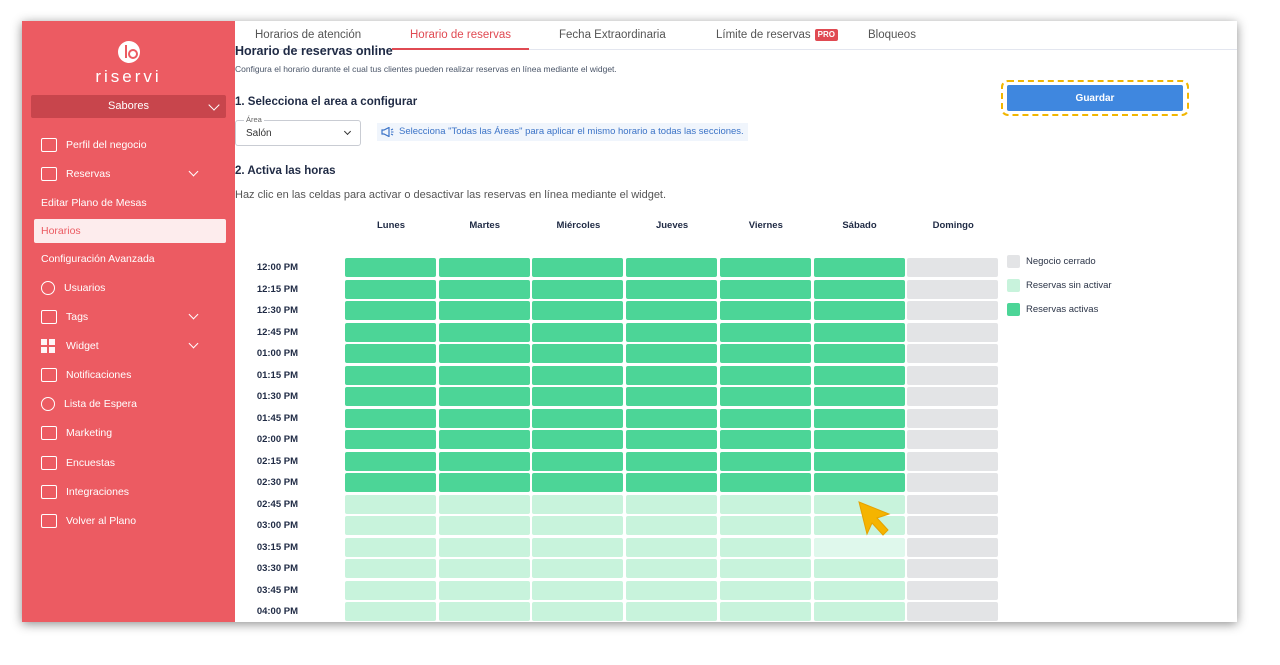 This screenshot has width=1280, height=665. Describe the element at coordinates (128, 463) in the screenshot. I see `sidebar-item-encuestas: Encuestas` at that location.